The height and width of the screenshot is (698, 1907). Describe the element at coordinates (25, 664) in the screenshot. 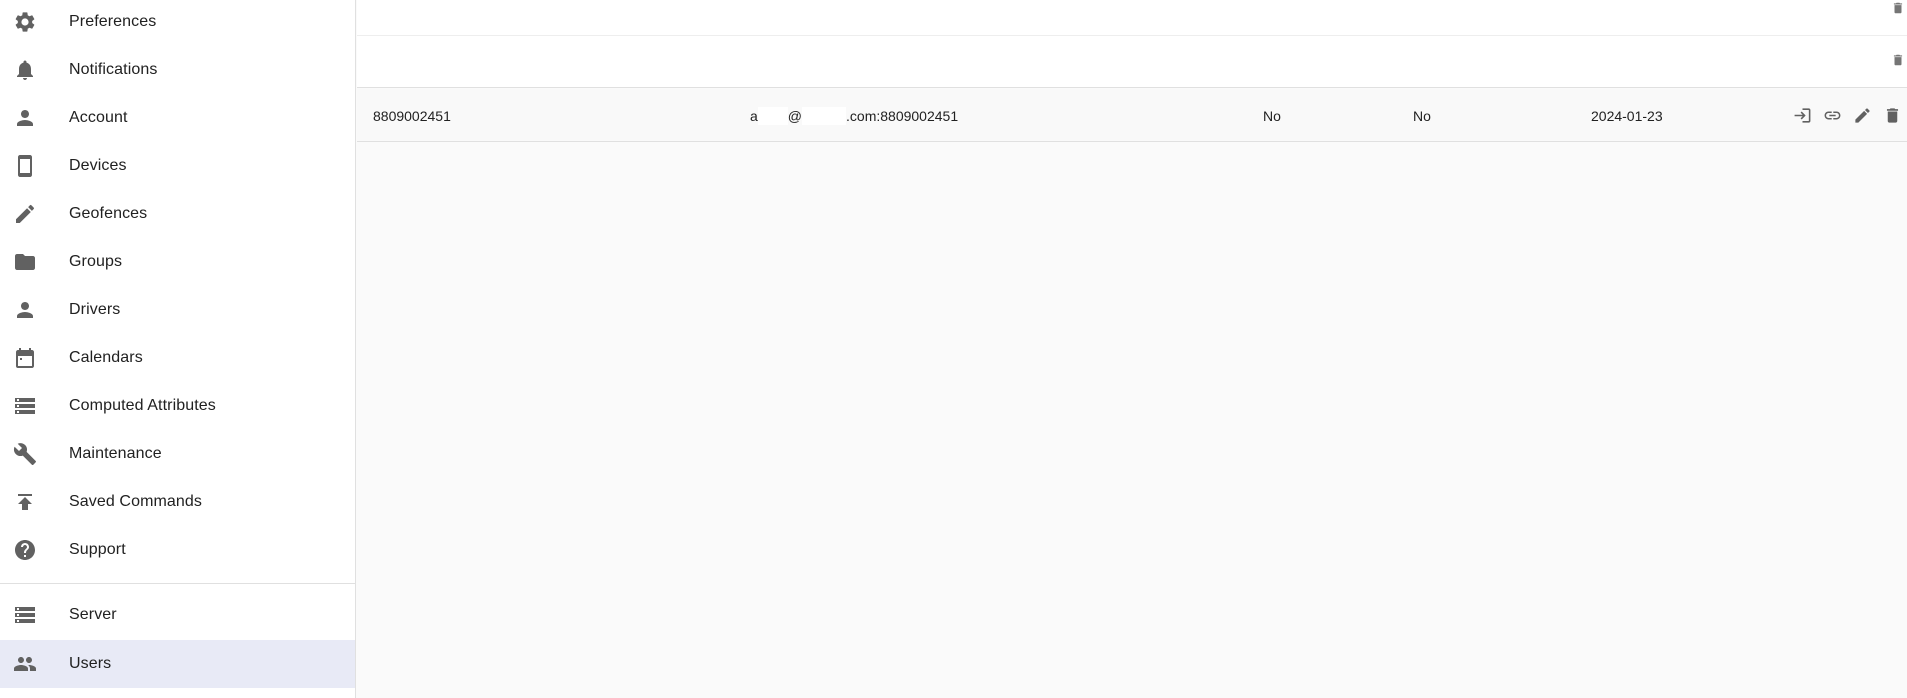

I see `people-icon` at that location.